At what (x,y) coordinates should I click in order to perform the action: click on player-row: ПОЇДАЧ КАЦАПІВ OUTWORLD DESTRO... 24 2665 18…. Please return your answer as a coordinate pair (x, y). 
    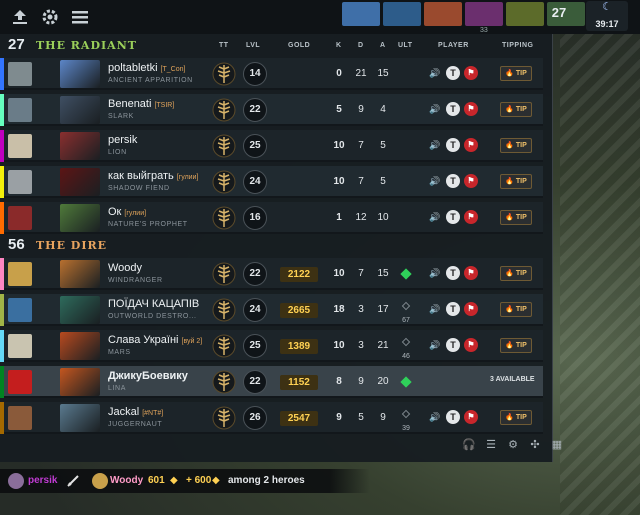
    Looking at the image, I should click on (271, 310).